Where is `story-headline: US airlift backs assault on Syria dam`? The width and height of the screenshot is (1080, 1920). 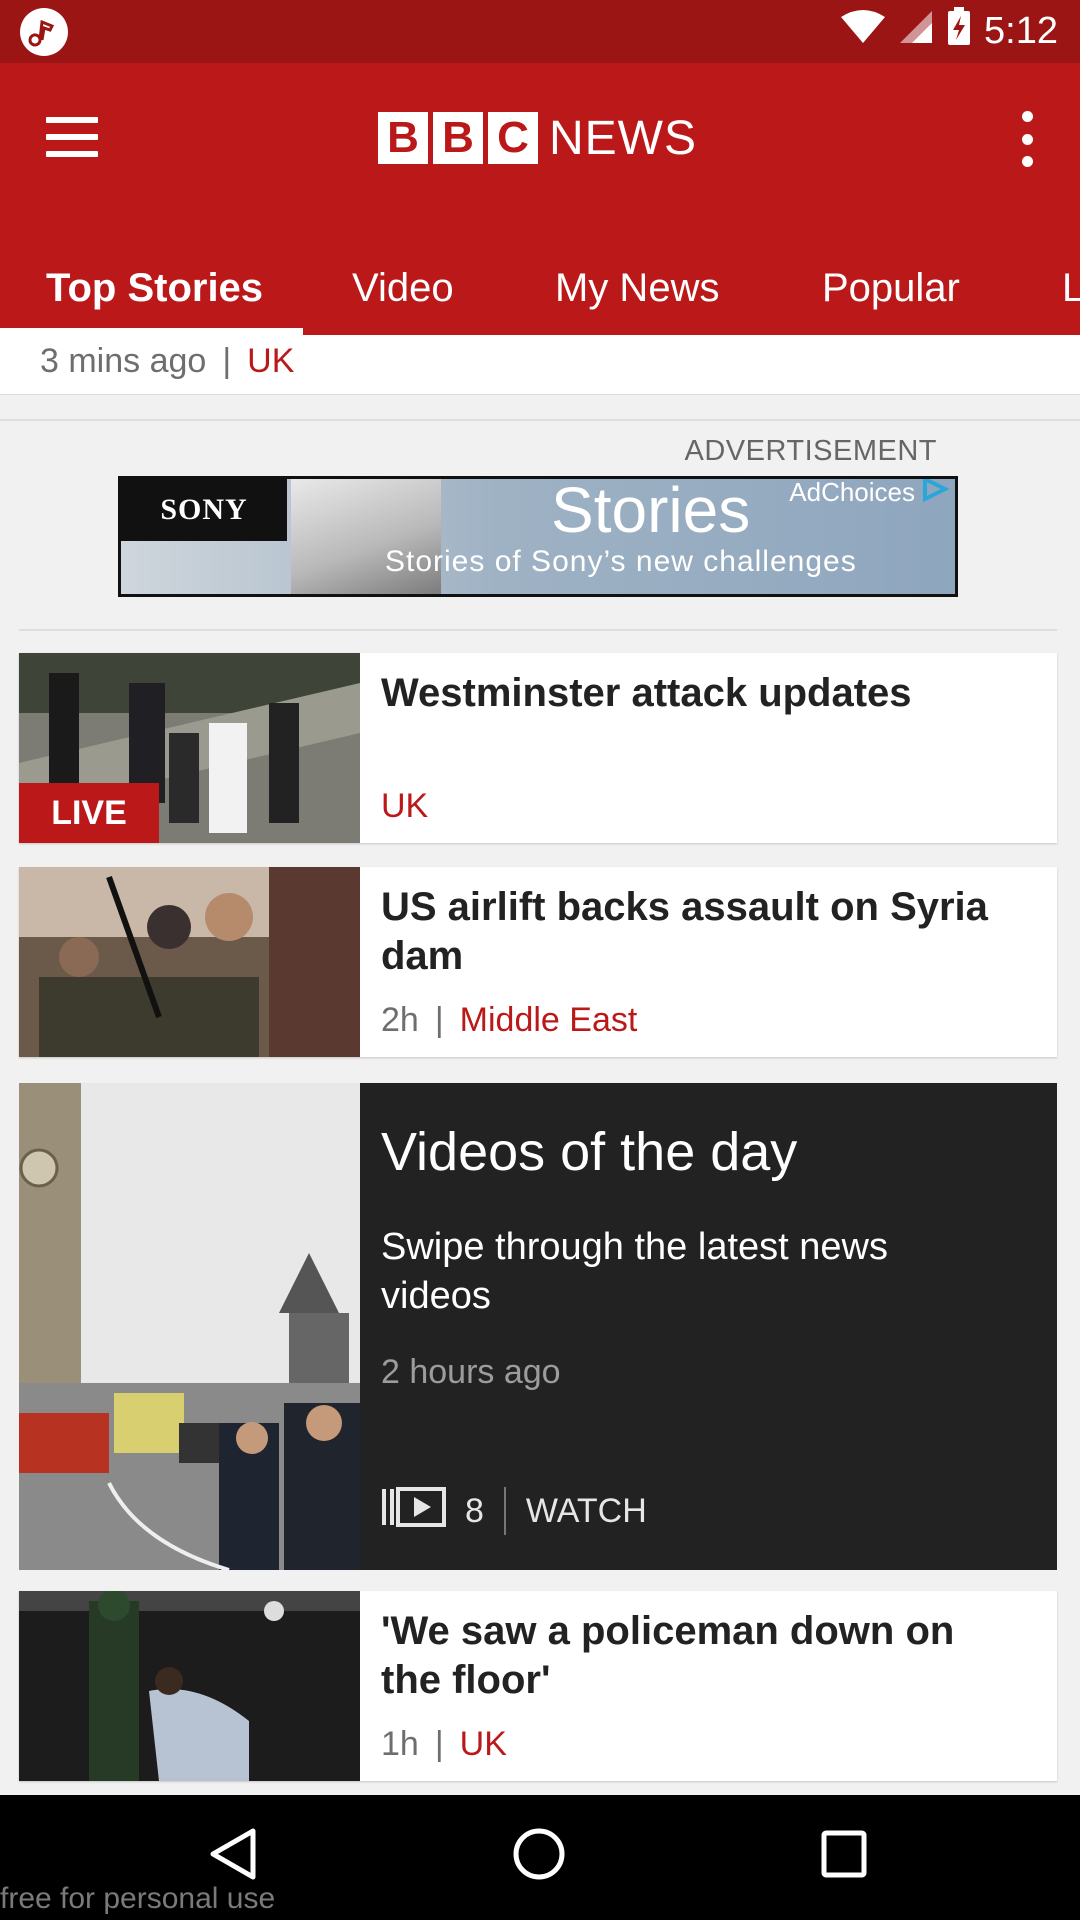
story-headline: US airlift backs assault on Syria dam is located at coordinates (684, 931).